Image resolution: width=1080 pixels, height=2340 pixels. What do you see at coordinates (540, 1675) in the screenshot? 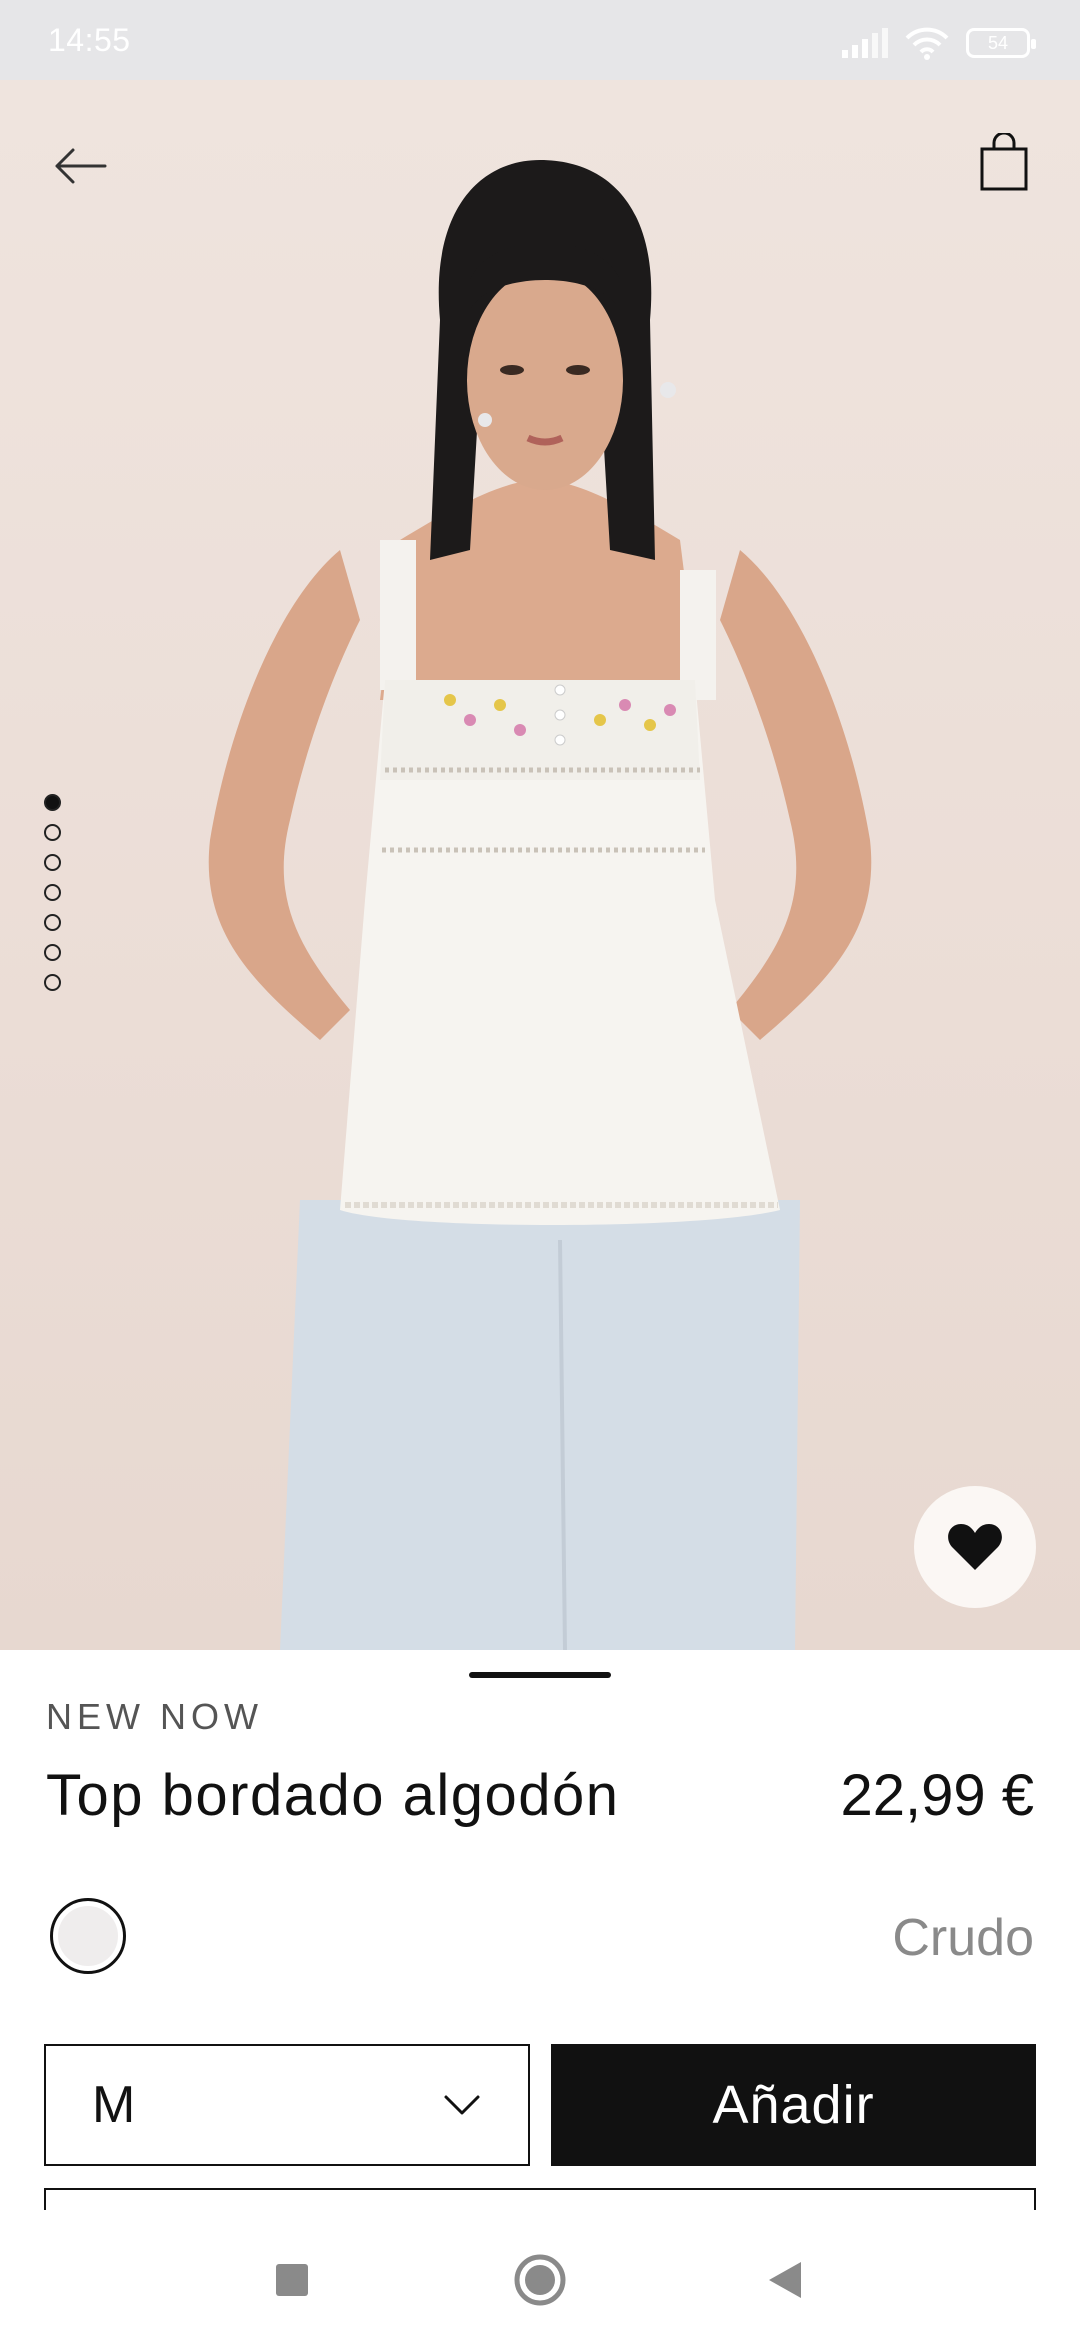
I see `sheet-handle` at bounding box center [540, 1675].